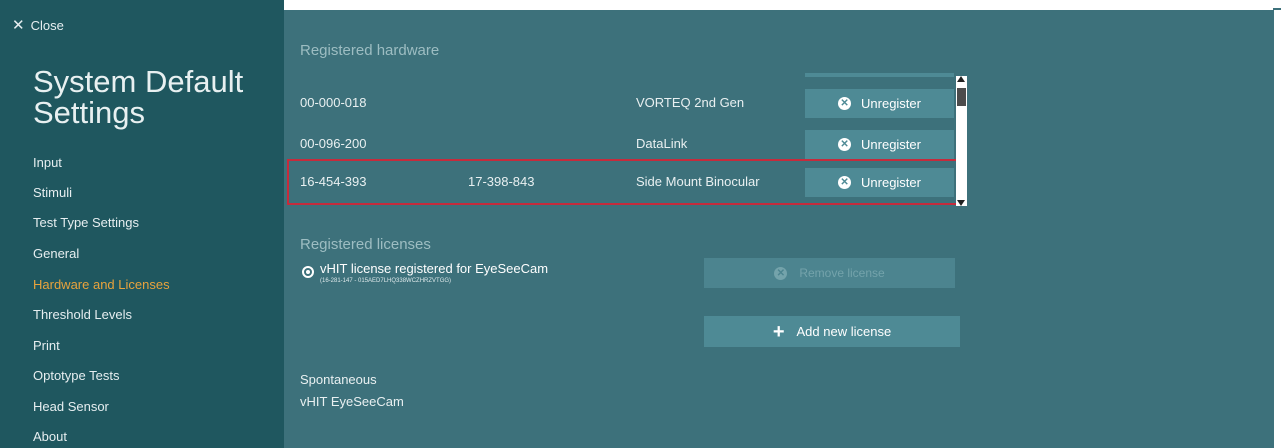 The height and width of the screenshot is (448, 1282). I want to click on minimize-icon, so click(1277, 9).